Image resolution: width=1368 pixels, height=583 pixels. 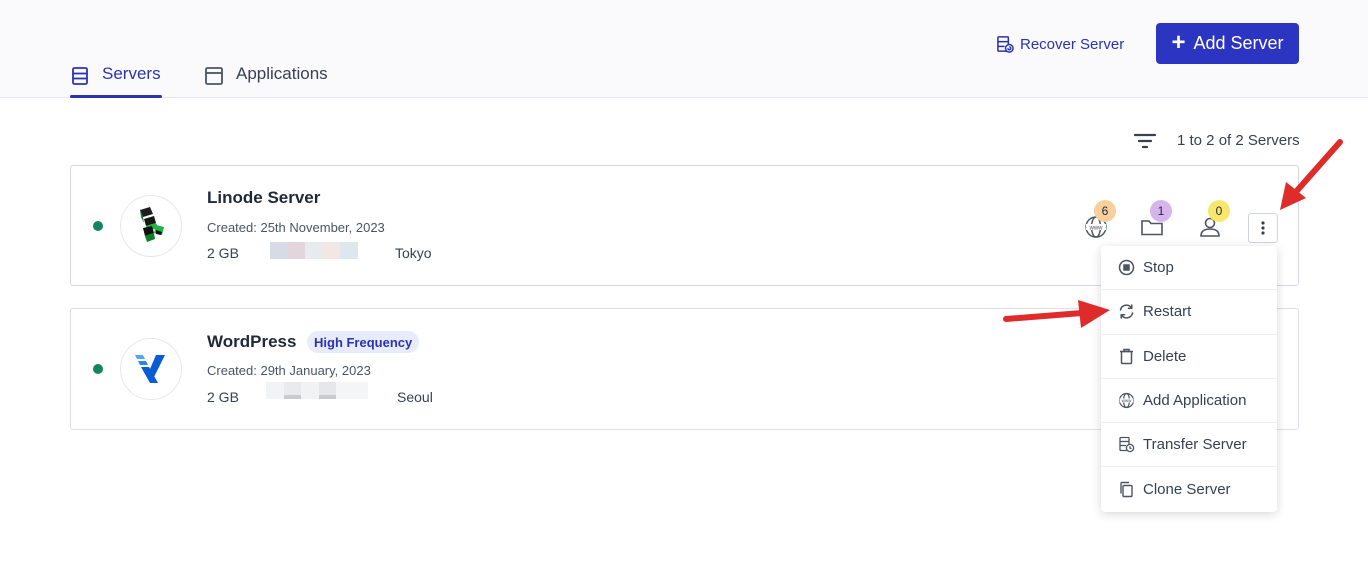 I want to click on menu-item-clone-server: Clone Server, so click(x=1189, y=489).